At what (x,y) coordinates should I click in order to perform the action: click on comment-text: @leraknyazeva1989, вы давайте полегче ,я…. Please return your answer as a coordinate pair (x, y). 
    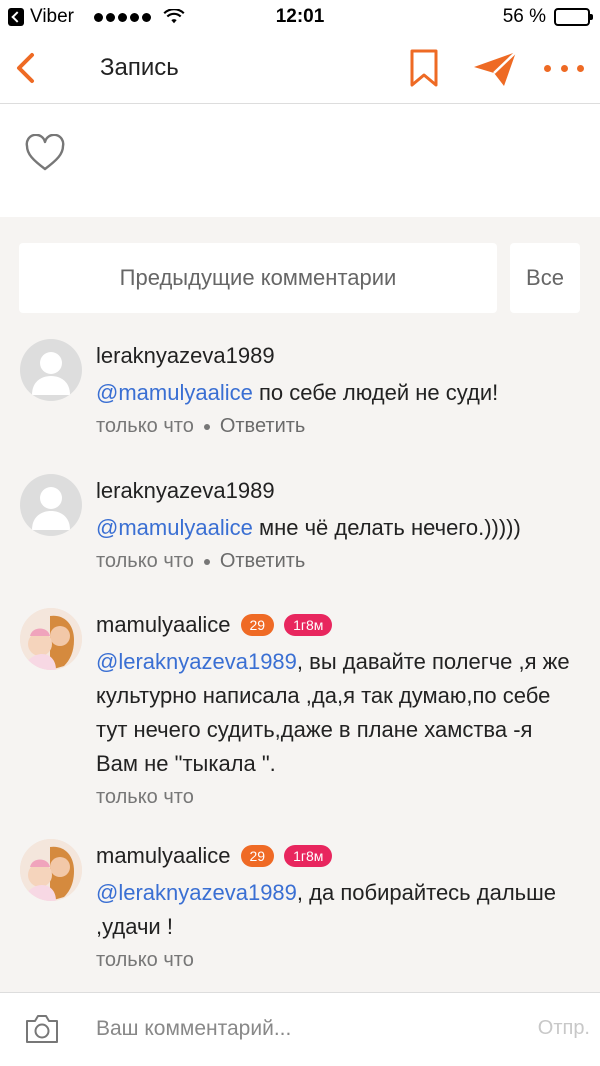
    Looking at the image, I should click on (333, 712).